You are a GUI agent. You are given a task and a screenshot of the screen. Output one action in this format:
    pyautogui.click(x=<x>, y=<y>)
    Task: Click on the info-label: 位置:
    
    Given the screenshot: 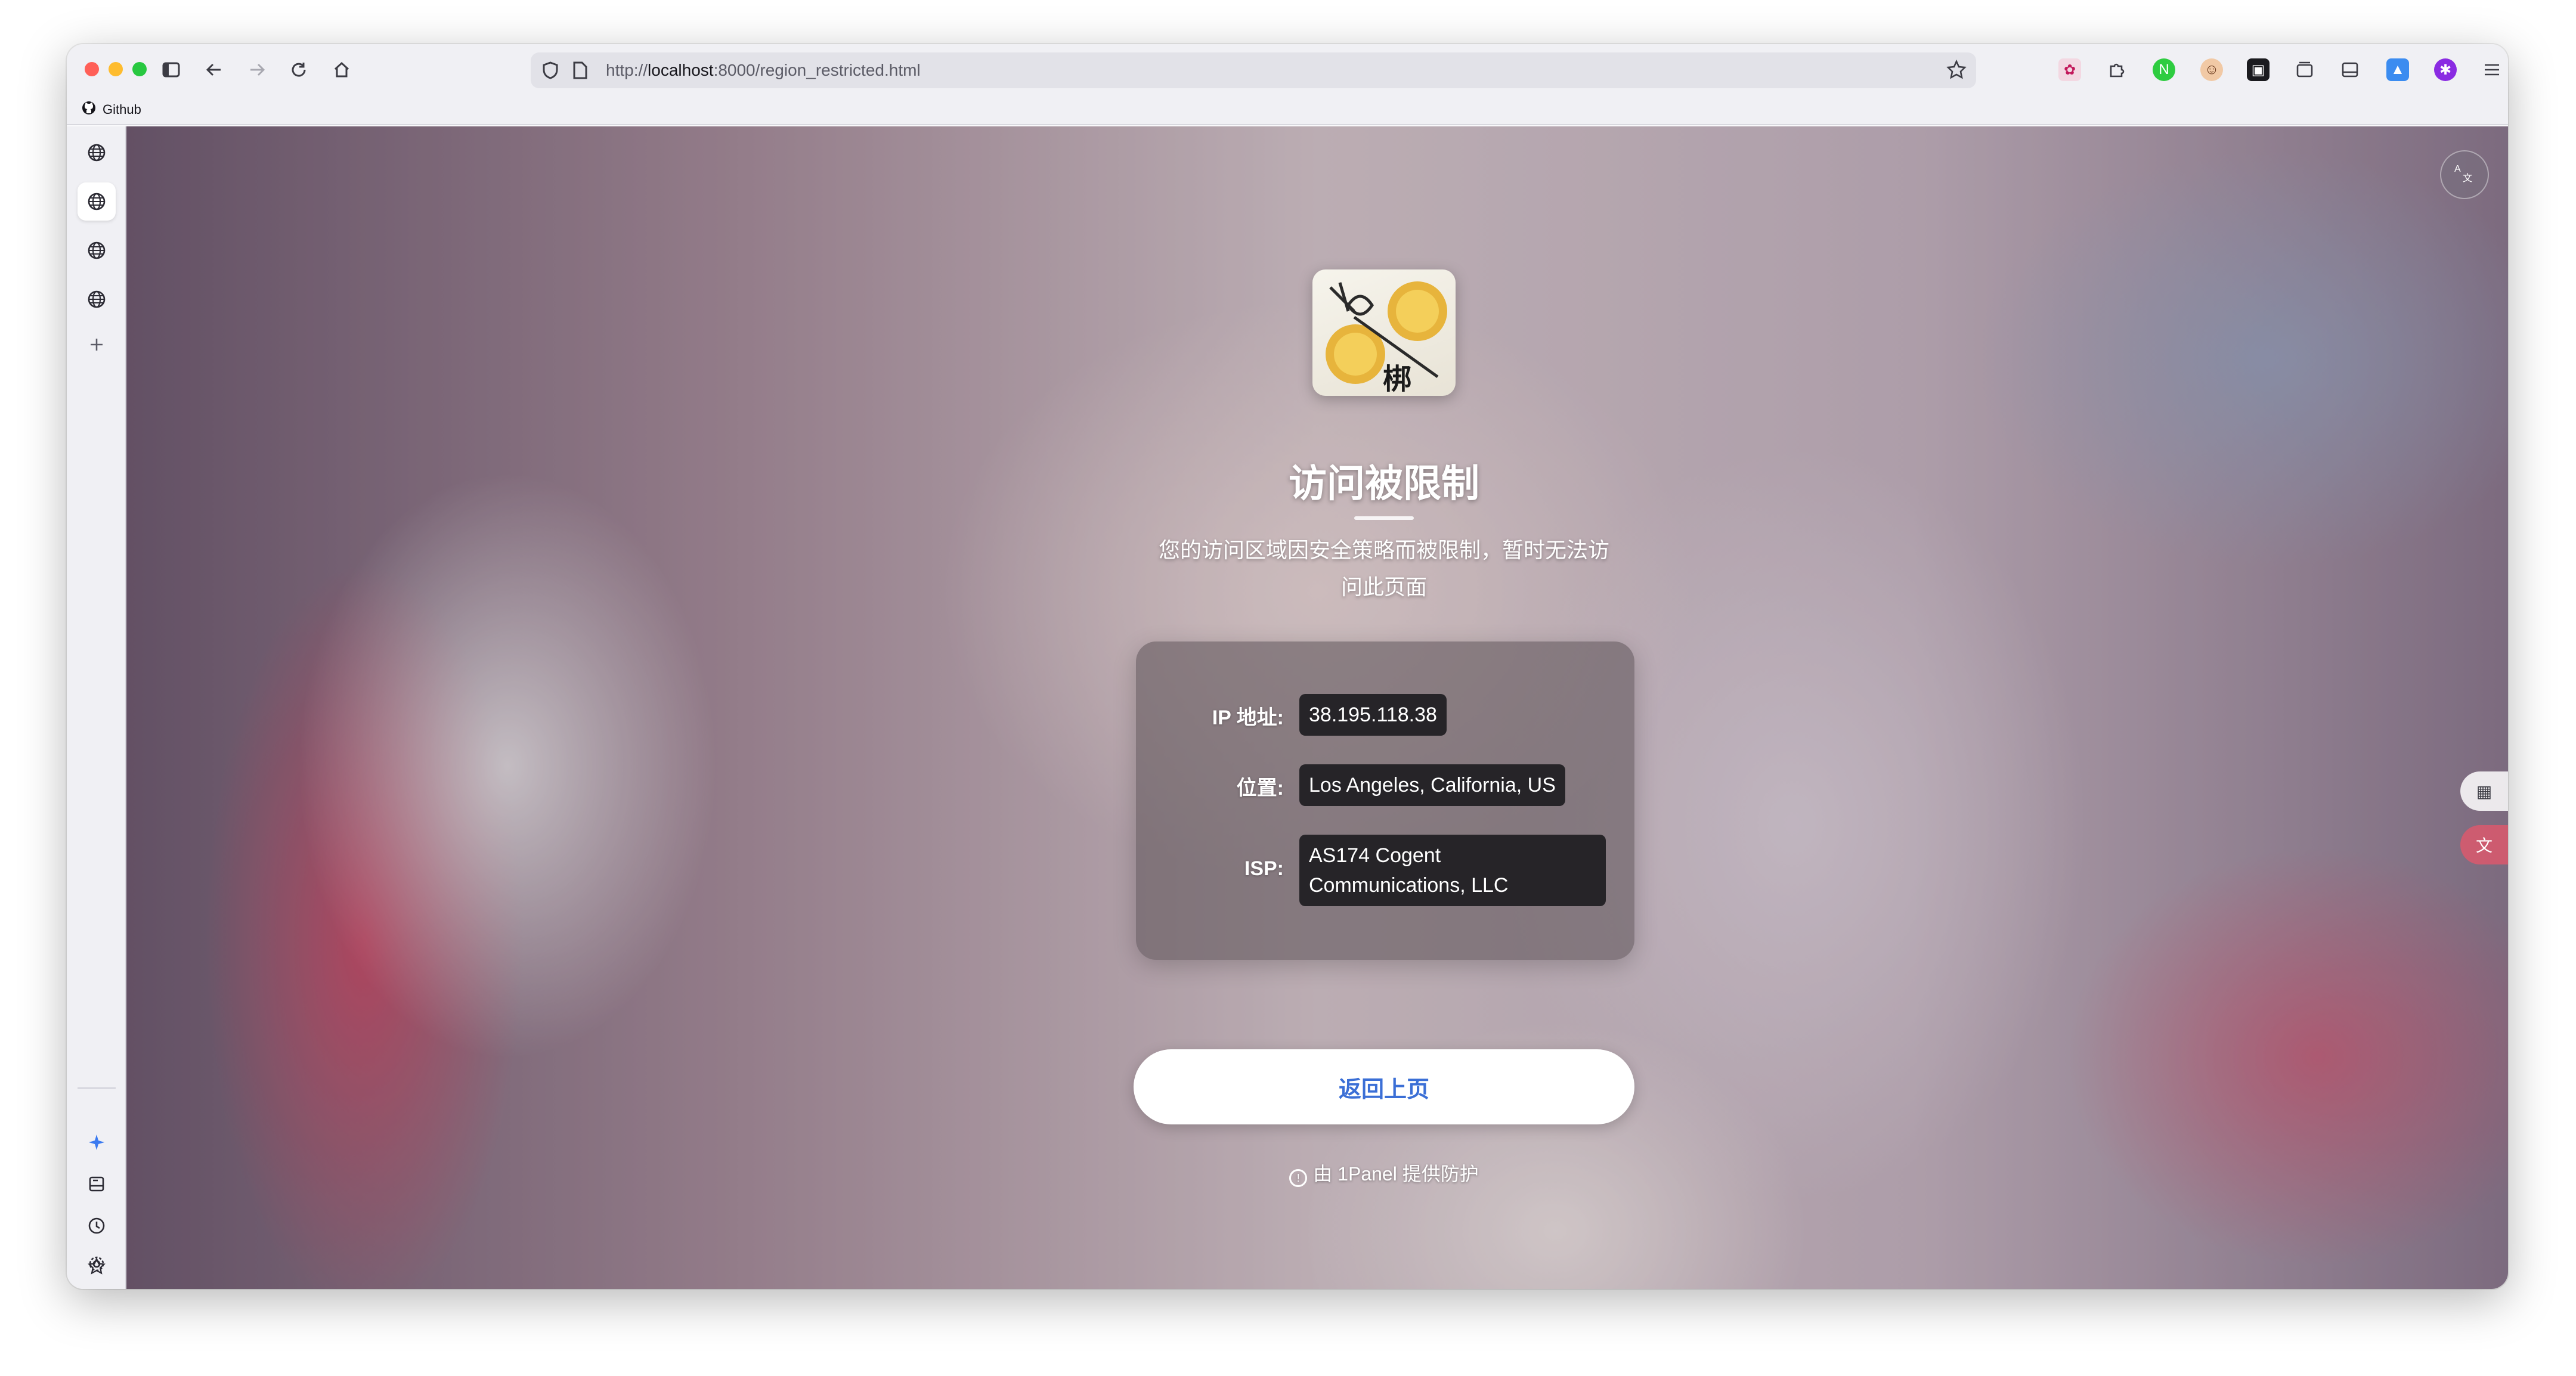 What is the action you would take?
    pyautogui.click(x=1260, y=788)
    